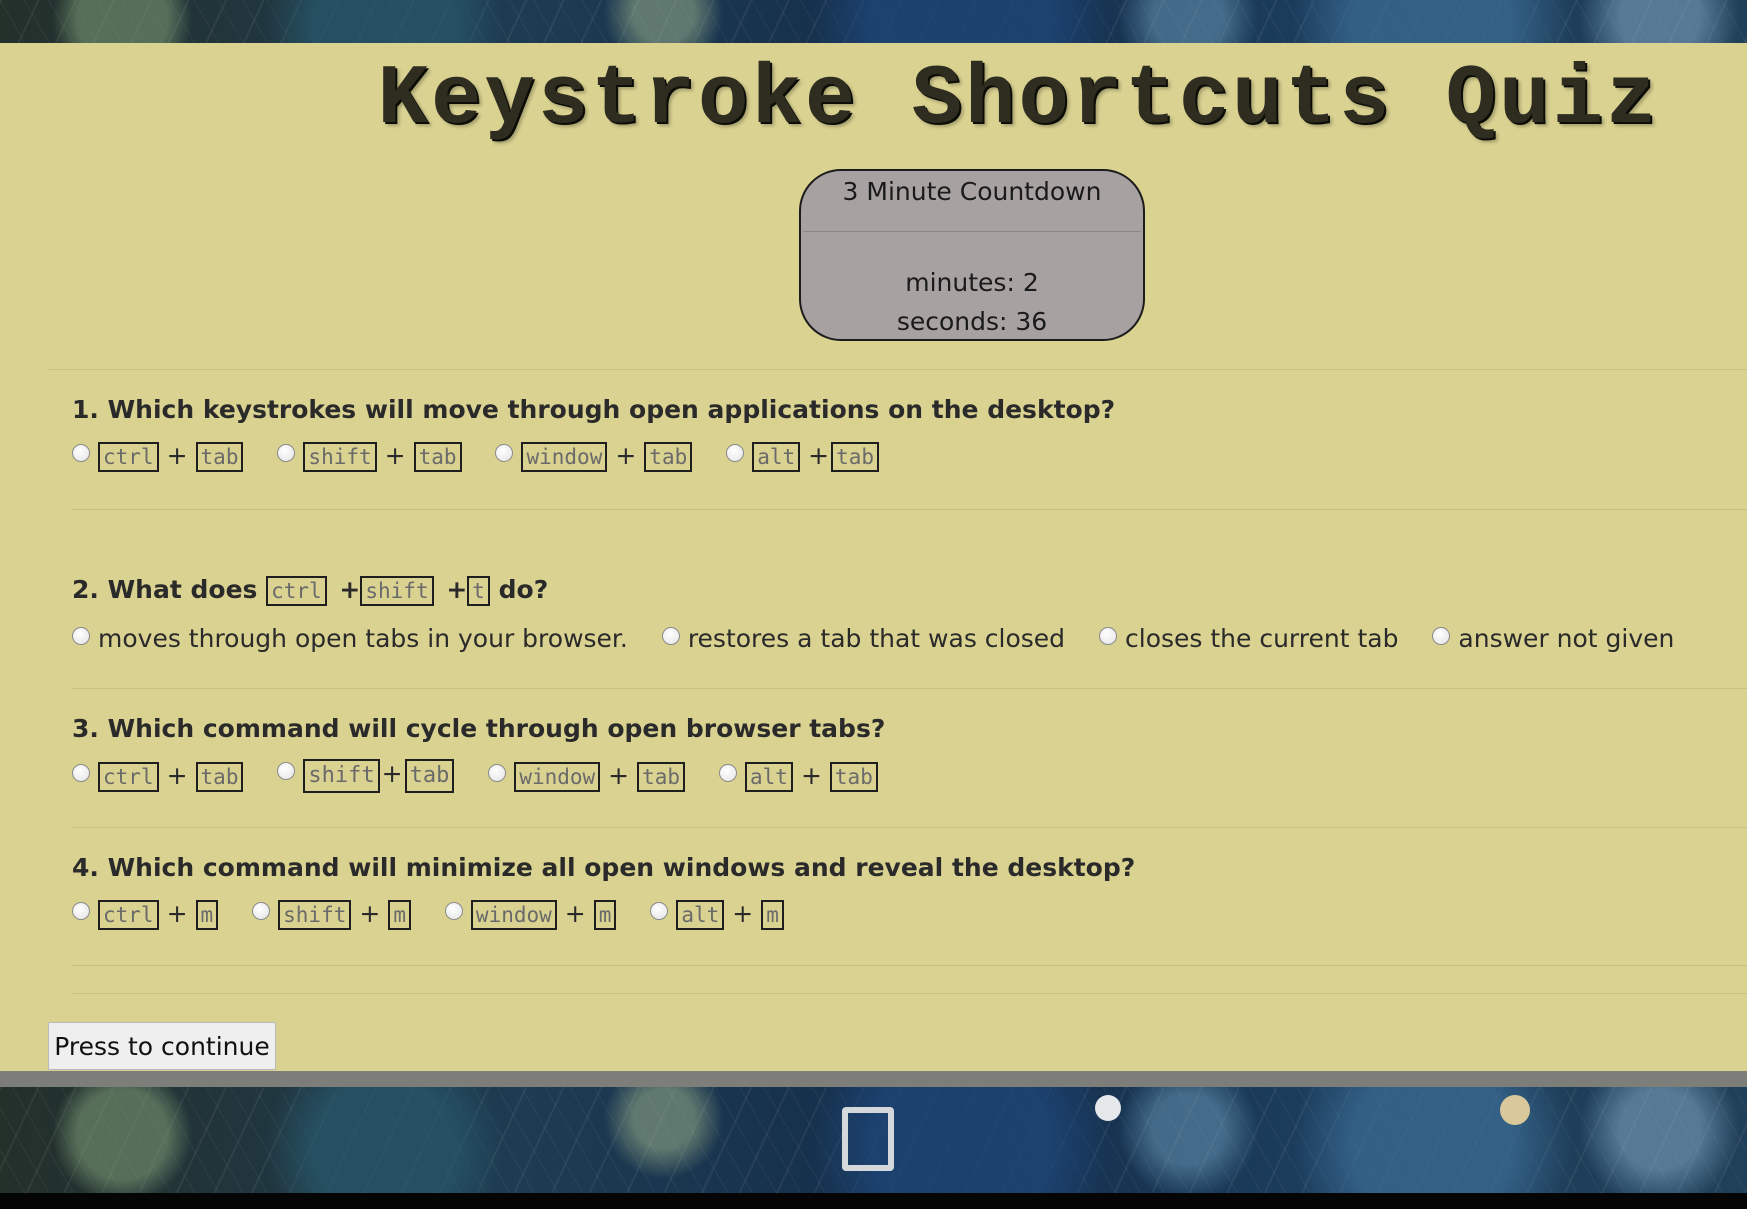  Describe the element at coordinates (523, 589) in the screenshot. I see `question-2-suffix: do?` at that location.